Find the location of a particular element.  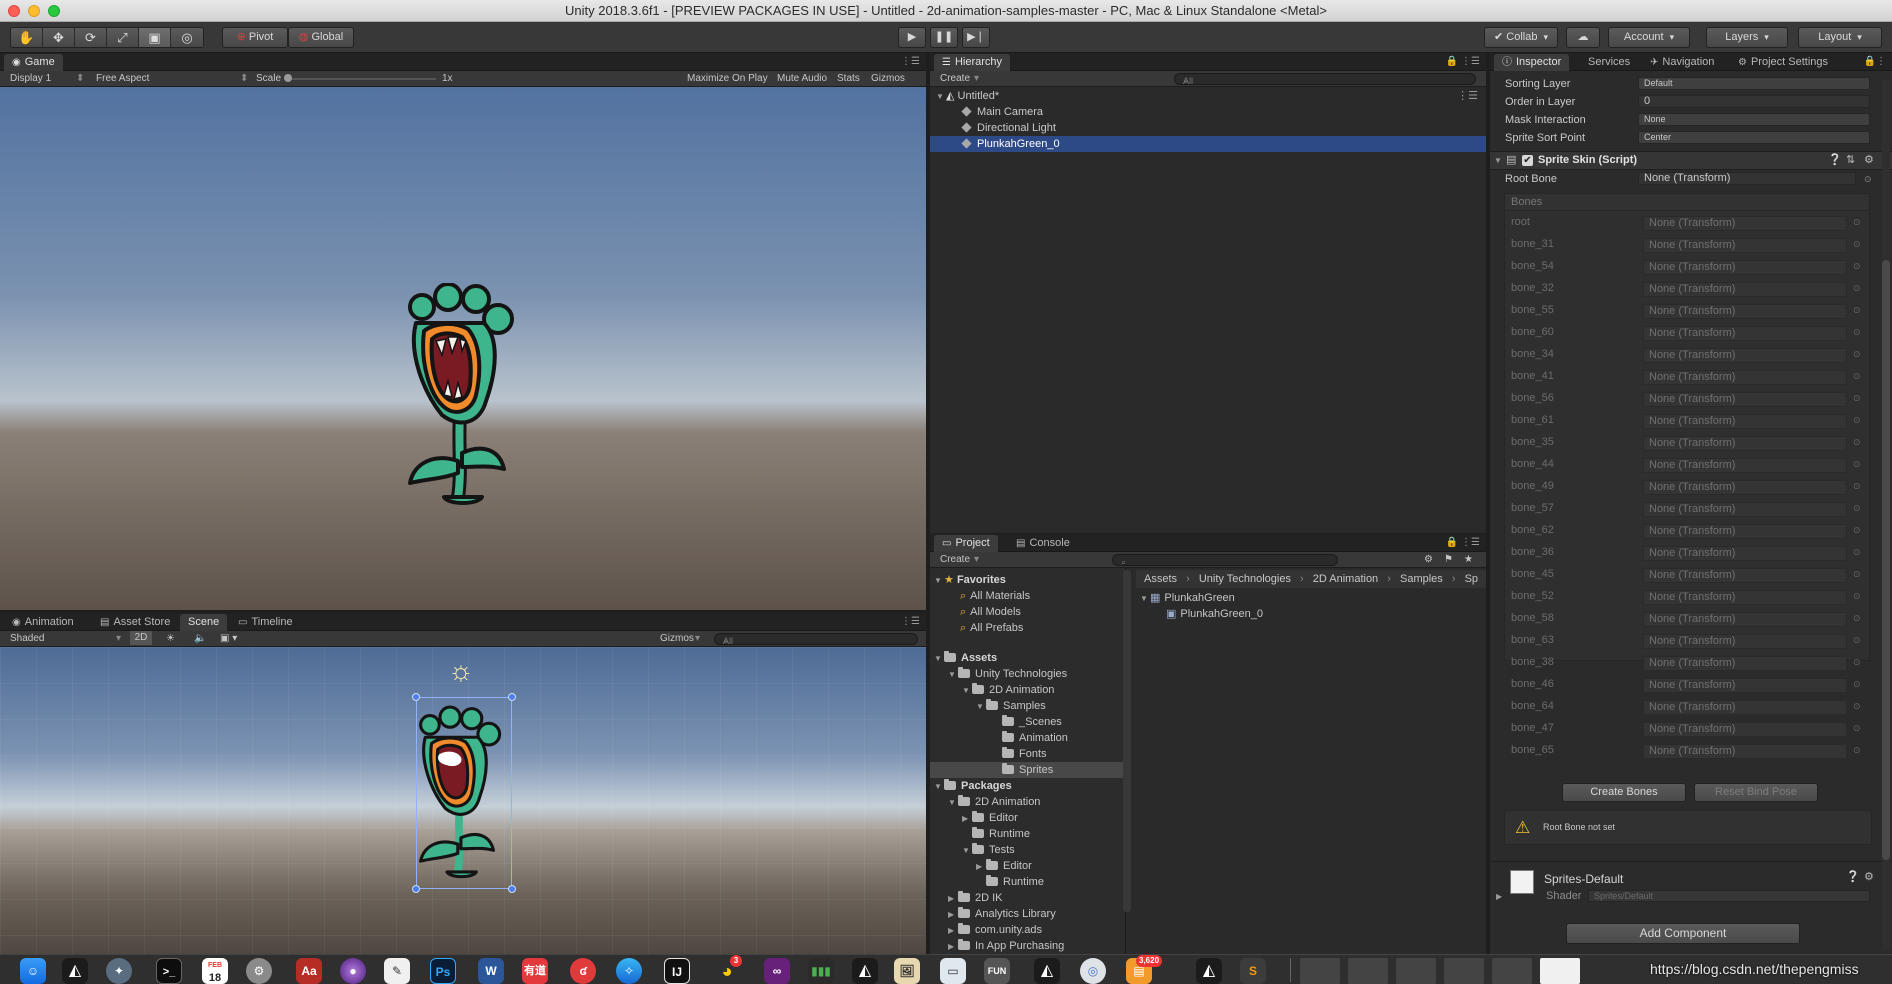

shading-dropdown: Shaded is located at coordinates (27, 638).